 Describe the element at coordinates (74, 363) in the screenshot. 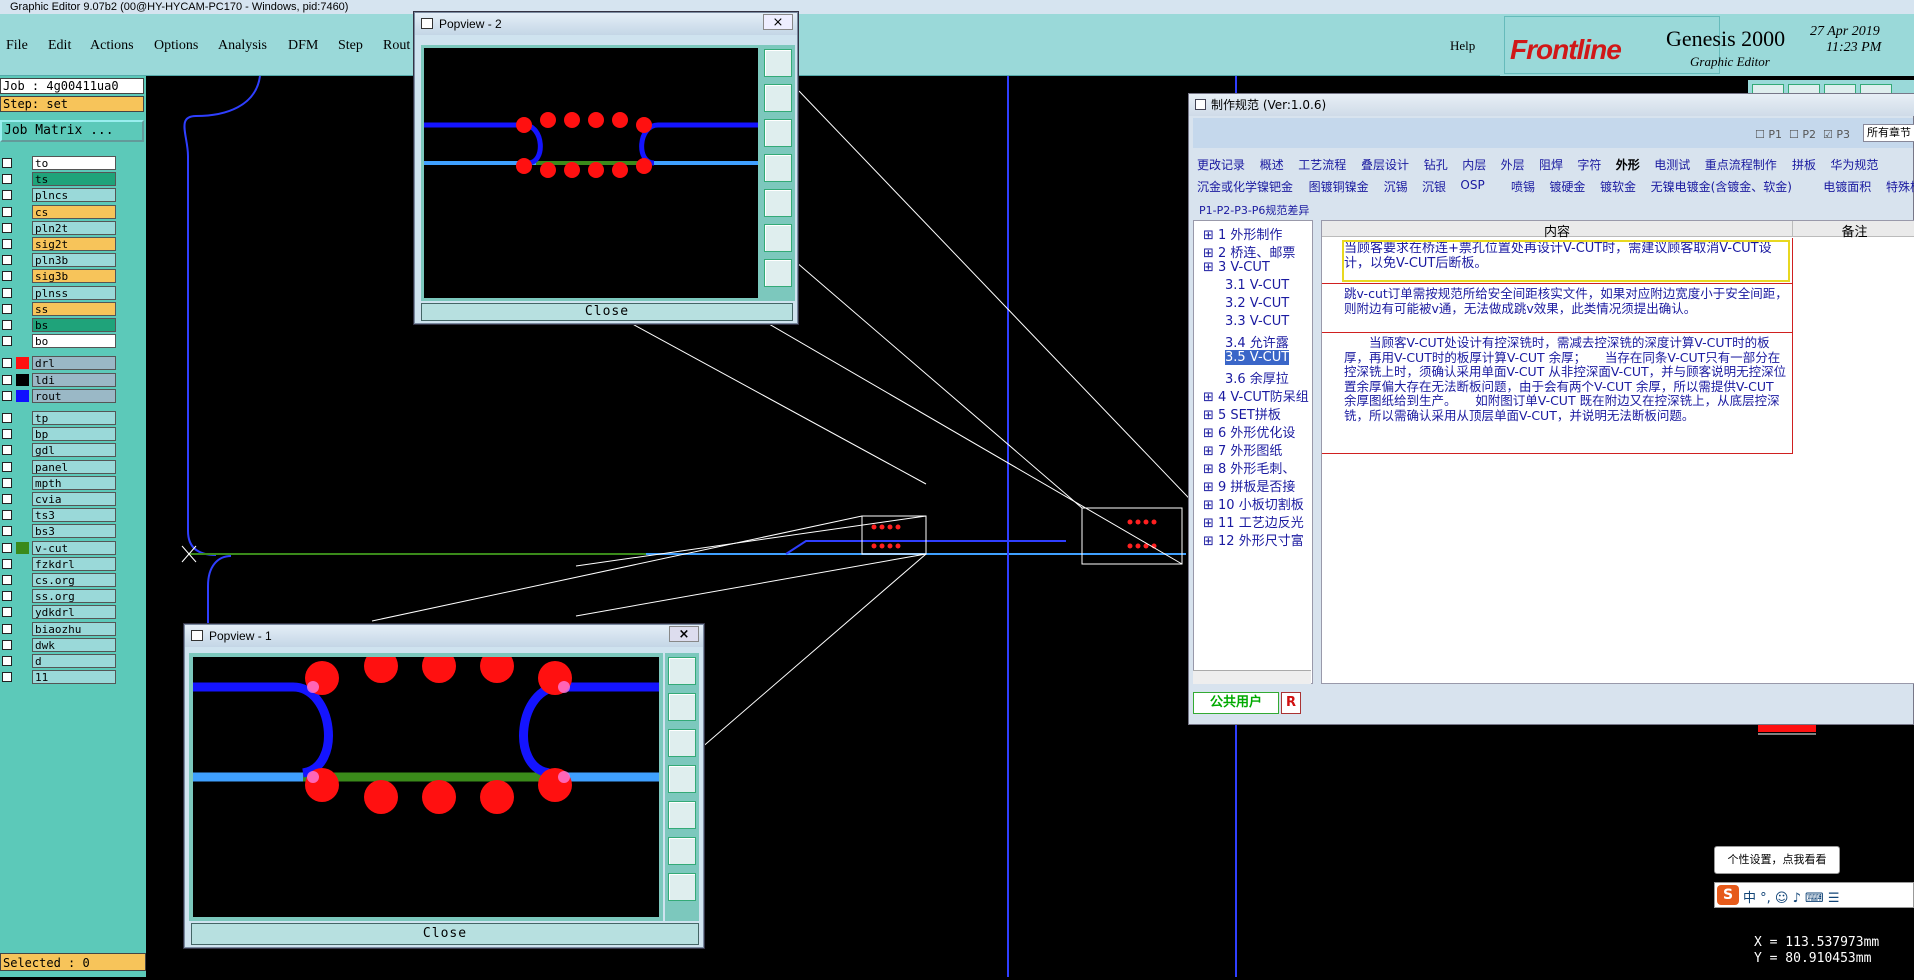

I see `layer-name: drl` at that location.